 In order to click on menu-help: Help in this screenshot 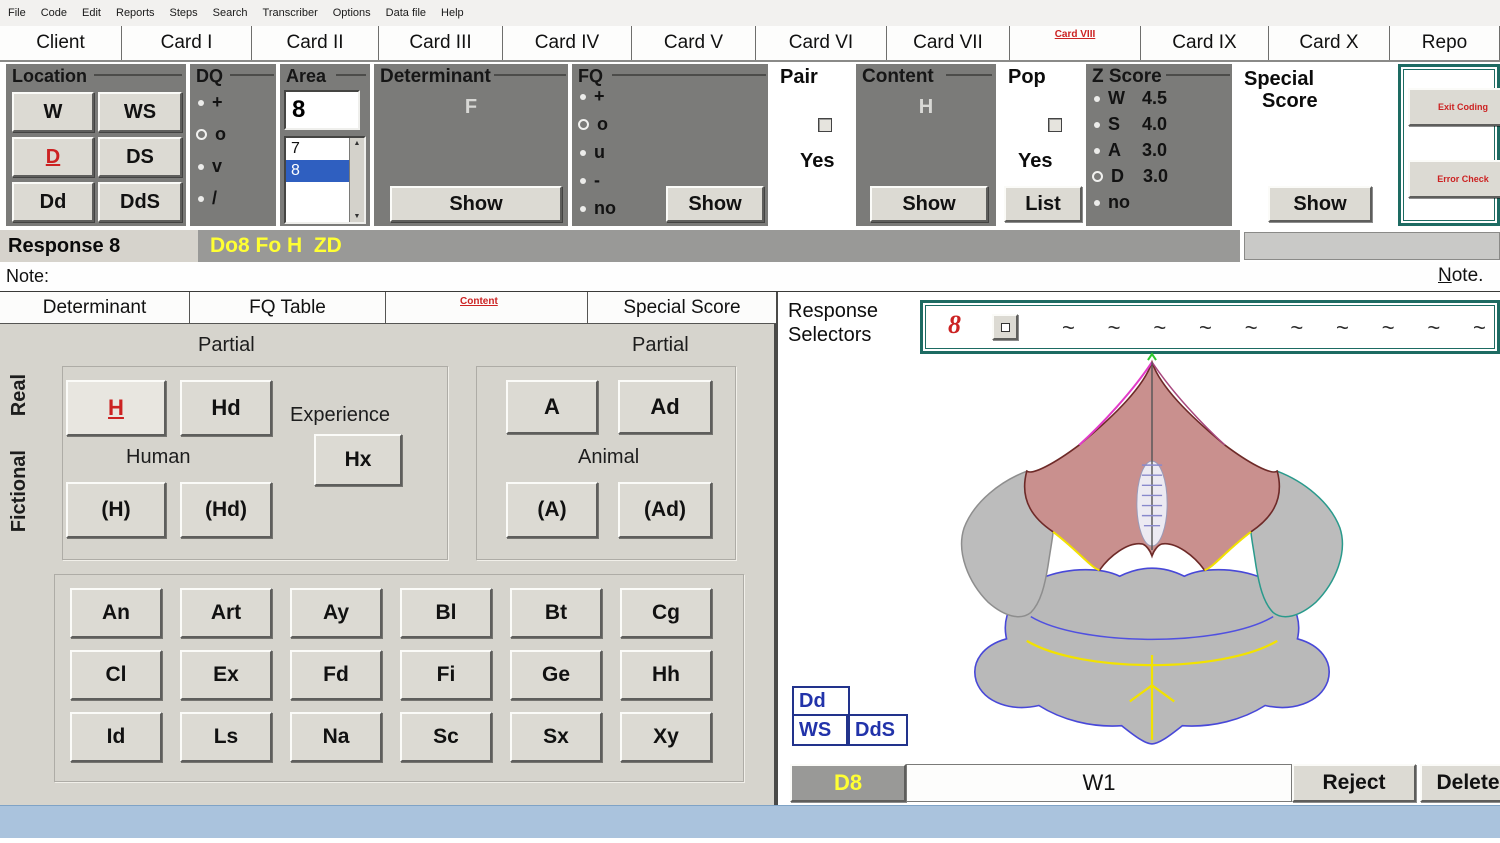, I will do `click(452, 13)`.